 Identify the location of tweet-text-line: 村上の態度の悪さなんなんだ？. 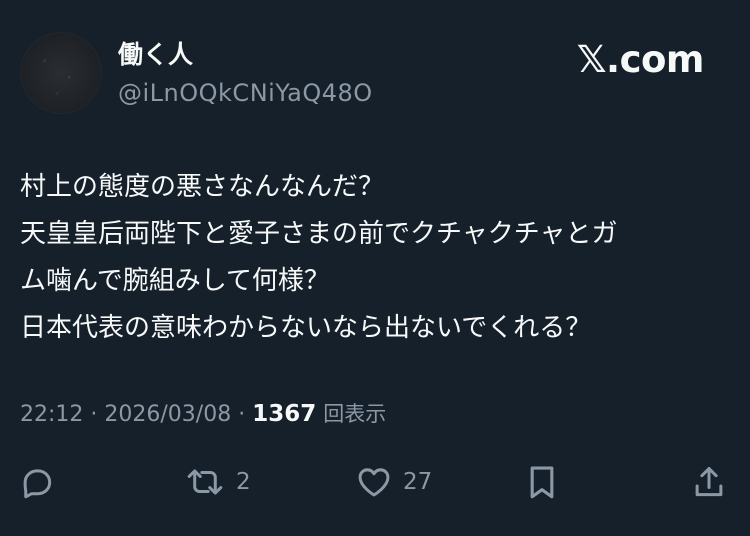
(202, 187).